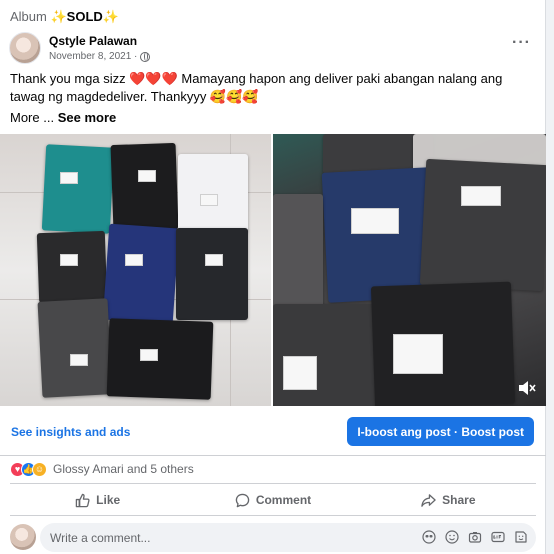 The image size is (554, 554). What do you see at coordinates (274, 50) in the screenshot?
I see `post-header: Qstyle Palawan November 8, 2021 · ···` at bounding box center [274, 50].